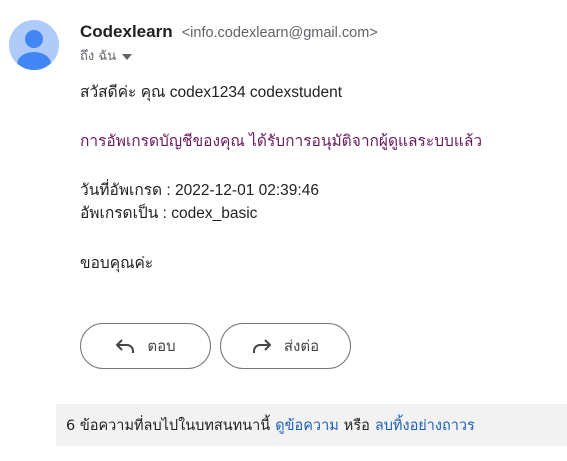  I want to click on sender-name: Codexlearn, so click(126, 31).